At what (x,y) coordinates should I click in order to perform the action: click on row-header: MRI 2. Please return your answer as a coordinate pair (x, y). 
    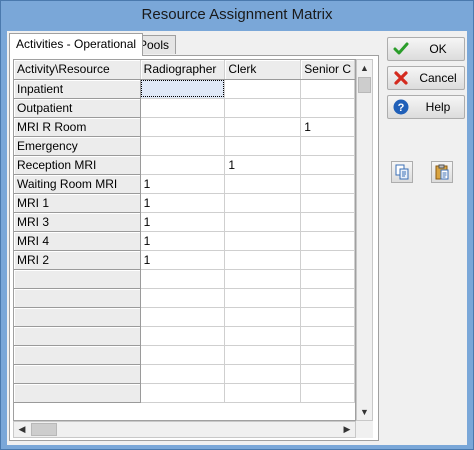
    Looking at the image, I should click on (77, 260).